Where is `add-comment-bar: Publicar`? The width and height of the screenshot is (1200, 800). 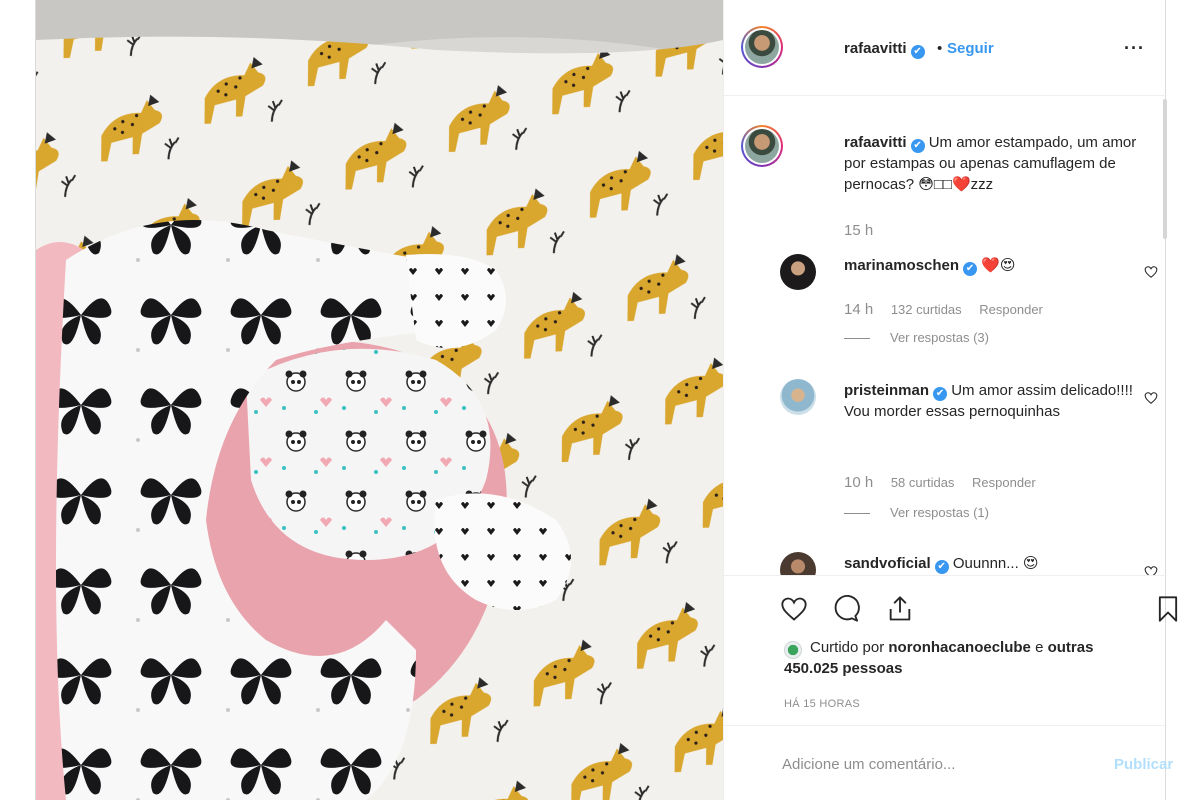
add-comment-bar: Publicar is located at coordinates (948, 762).